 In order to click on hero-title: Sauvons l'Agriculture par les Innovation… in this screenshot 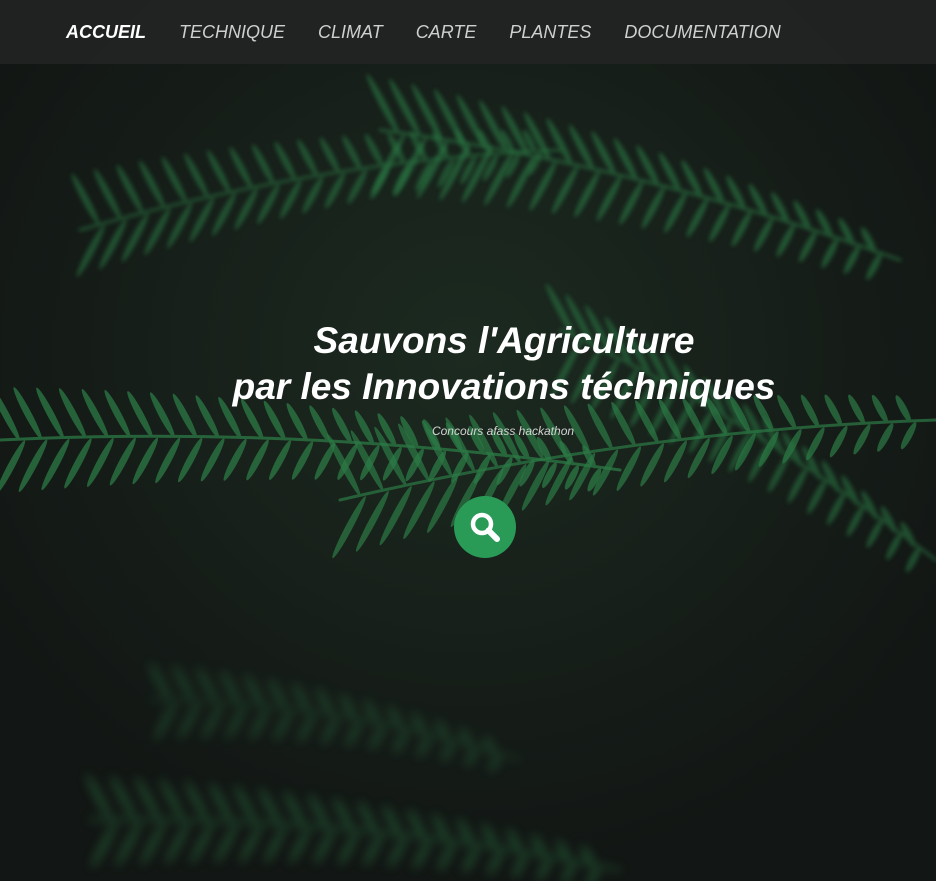, I will do `click(486, 364)`.